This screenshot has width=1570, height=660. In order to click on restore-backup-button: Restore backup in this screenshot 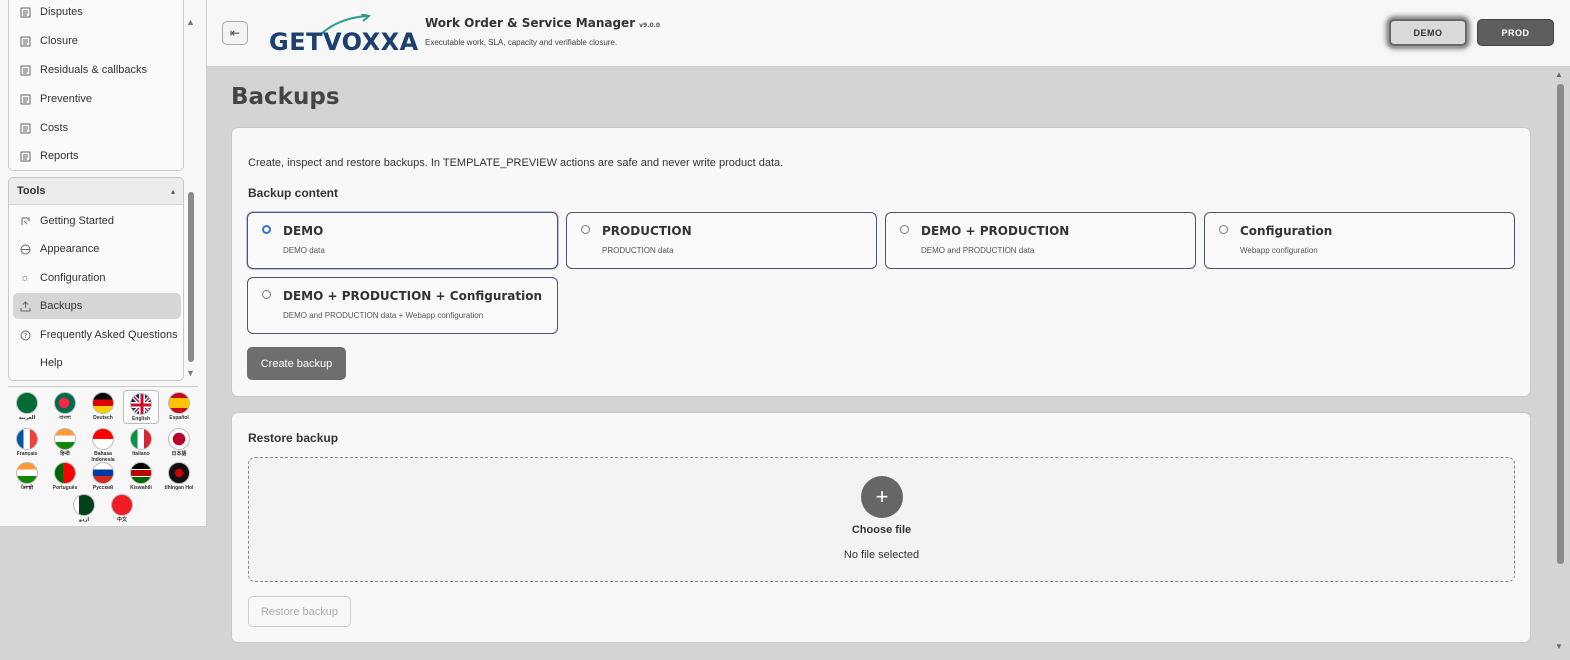, I will do `click(299, 611)`.